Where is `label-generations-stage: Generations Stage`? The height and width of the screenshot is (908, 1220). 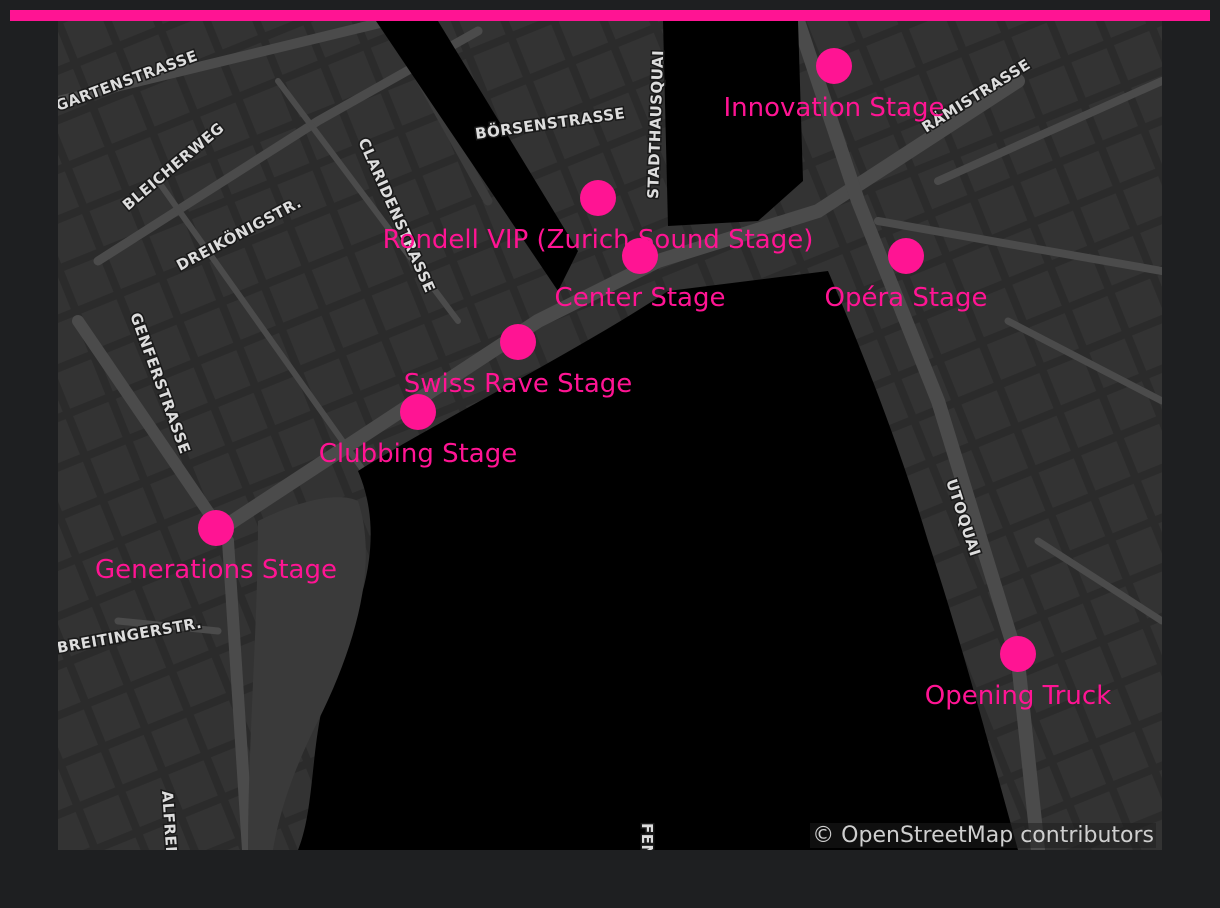 label-generations-stage: Generations Stage is located at coordinates (216, 570).